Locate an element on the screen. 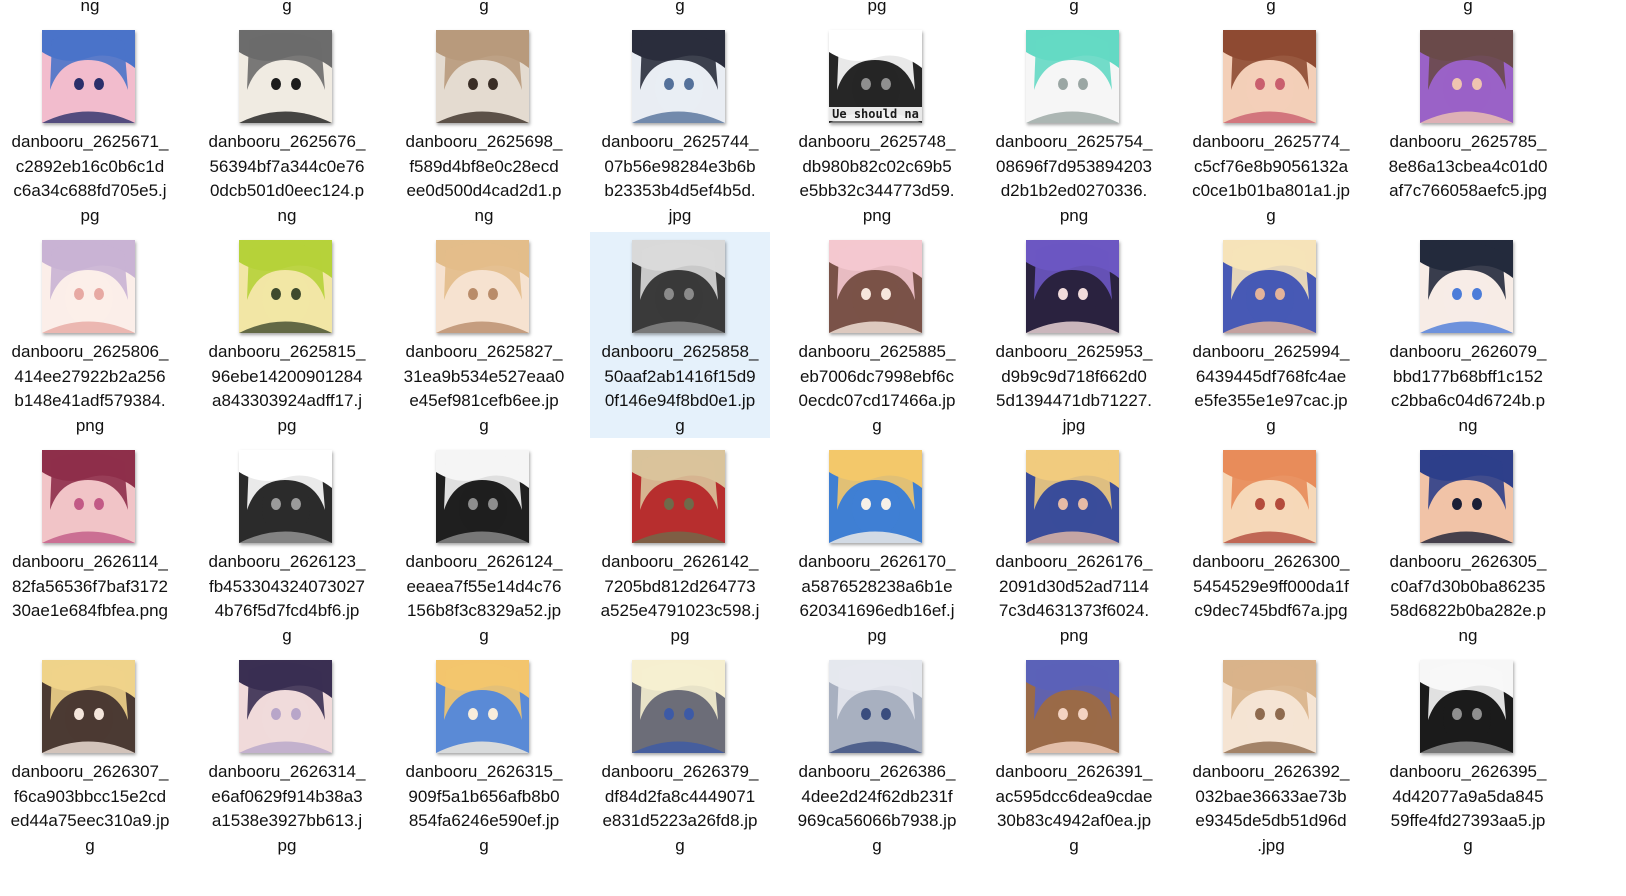  file-name-line: danbooru_2625885_ is located at coordinates (877, 351).